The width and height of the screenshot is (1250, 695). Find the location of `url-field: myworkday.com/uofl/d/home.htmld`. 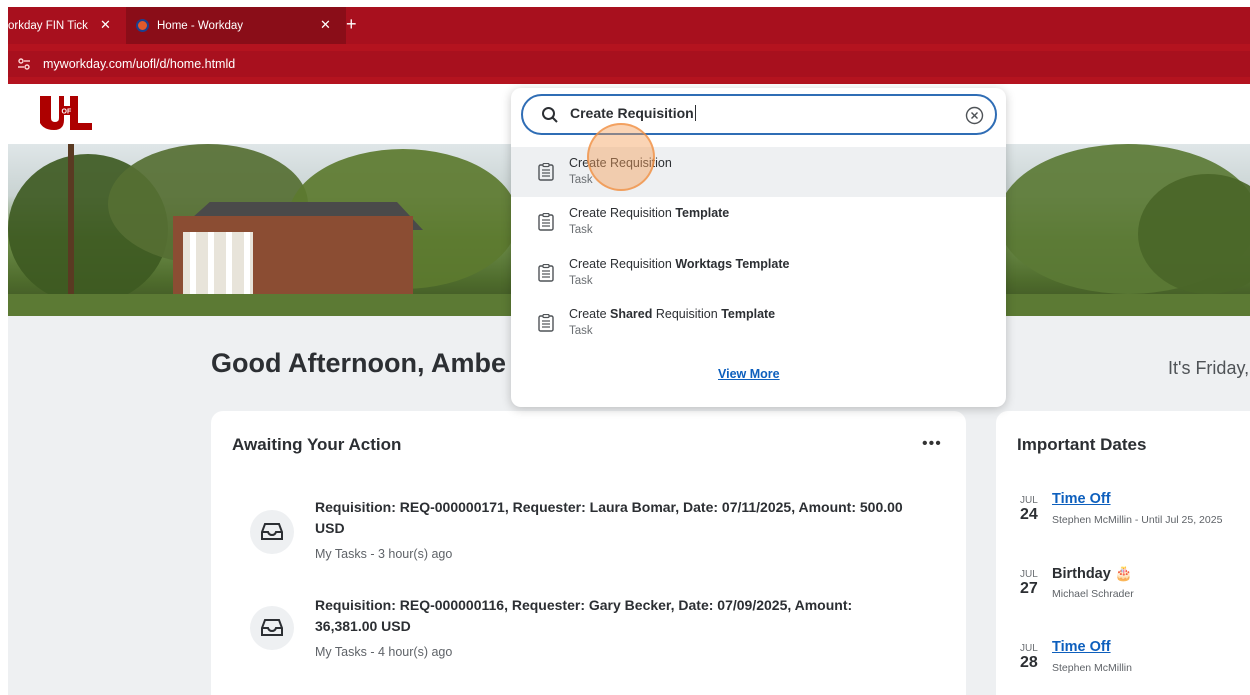

url-field: myworkday.com/uofl/d/home.htmld is located at coordinates (629, 64).